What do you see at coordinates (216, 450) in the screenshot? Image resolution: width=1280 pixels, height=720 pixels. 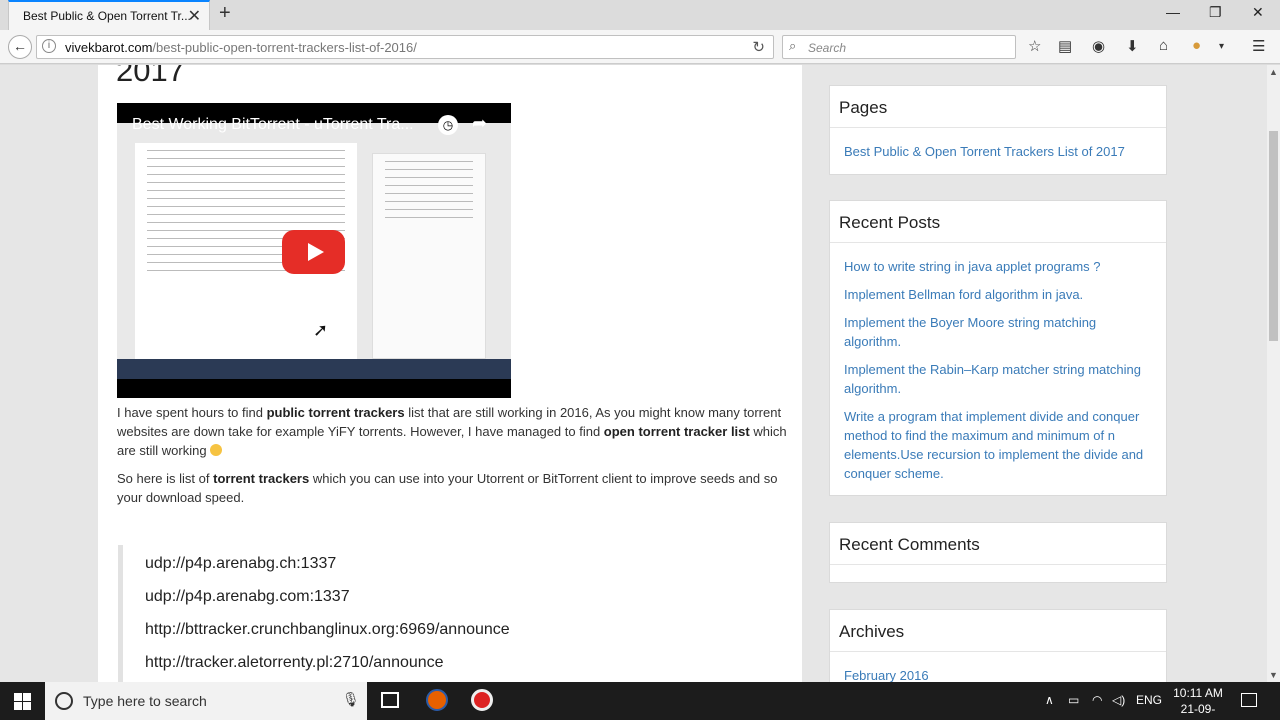 I see `smiley-icon` at bounding box center [216, 450].